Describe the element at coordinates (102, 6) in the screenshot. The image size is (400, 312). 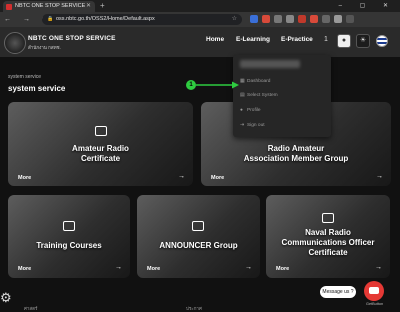
I see `new-tab-button: +` at that location.